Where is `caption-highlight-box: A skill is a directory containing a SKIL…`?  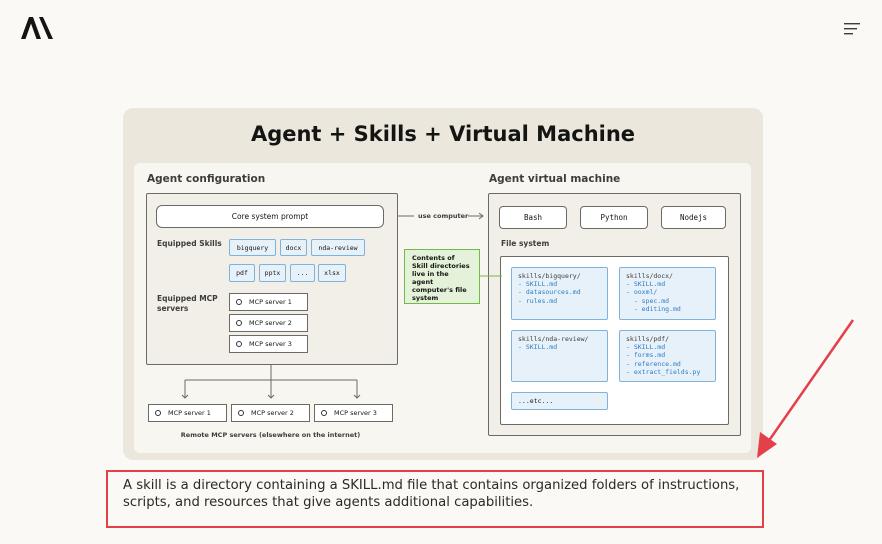
caption-highlight-box: A skill is a directory containing a SKIL… is located at coordinates (435, 499).